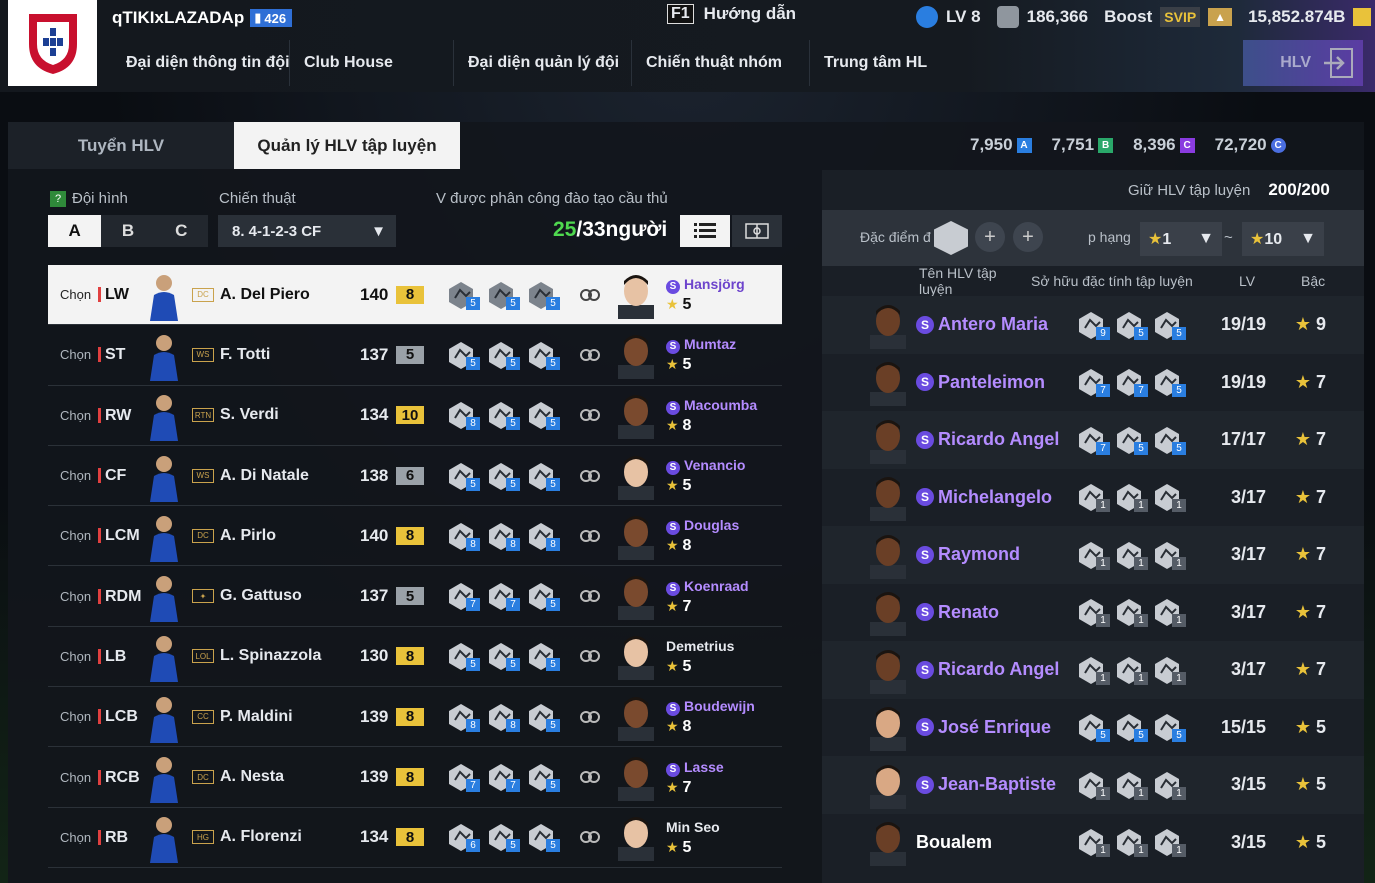 The height and width of the screenshot is (883, 1375). I want to click on coach-row: S Panteleimon 7 7 5 19/19 ★ 7, so click(1093, 383).